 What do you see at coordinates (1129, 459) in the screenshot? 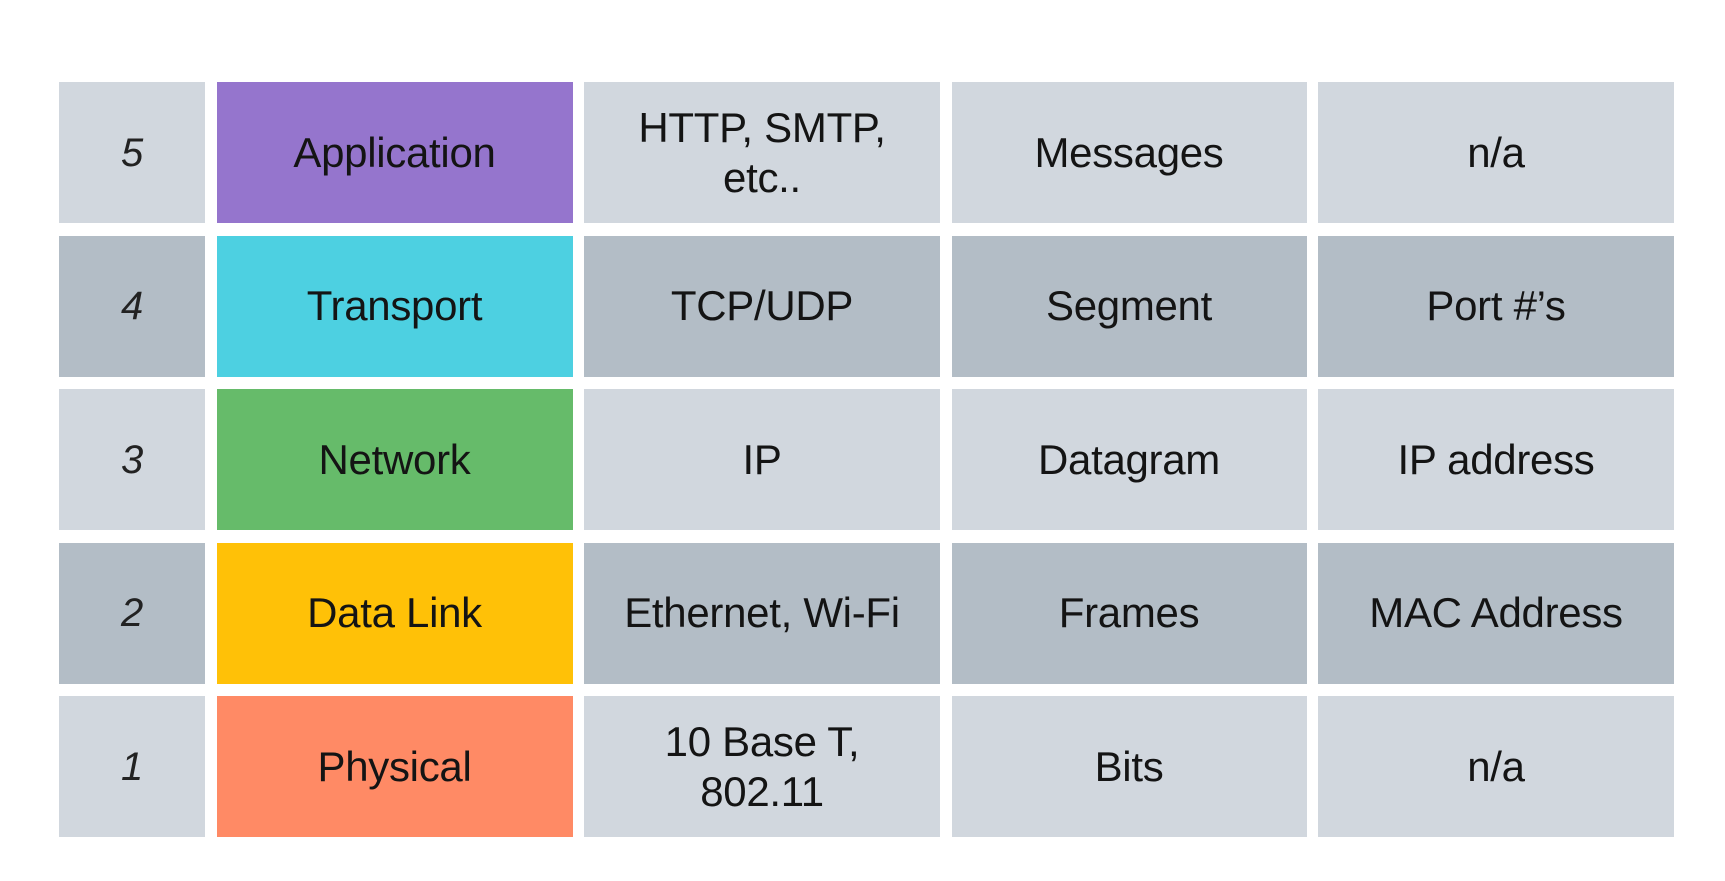
I see `layer-pdu: Datagram` at bounding box center [1129, 459].